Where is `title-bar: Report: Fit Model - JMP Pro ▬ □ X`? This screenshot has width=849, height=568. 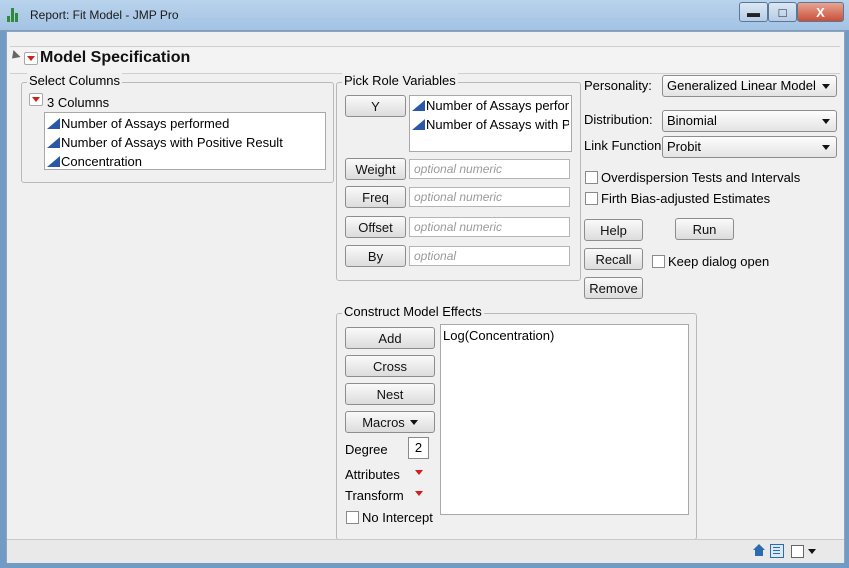 title-bar: Report: Fit Model - JMP Pro ▬ □ X is located at coordinates (424, 15).